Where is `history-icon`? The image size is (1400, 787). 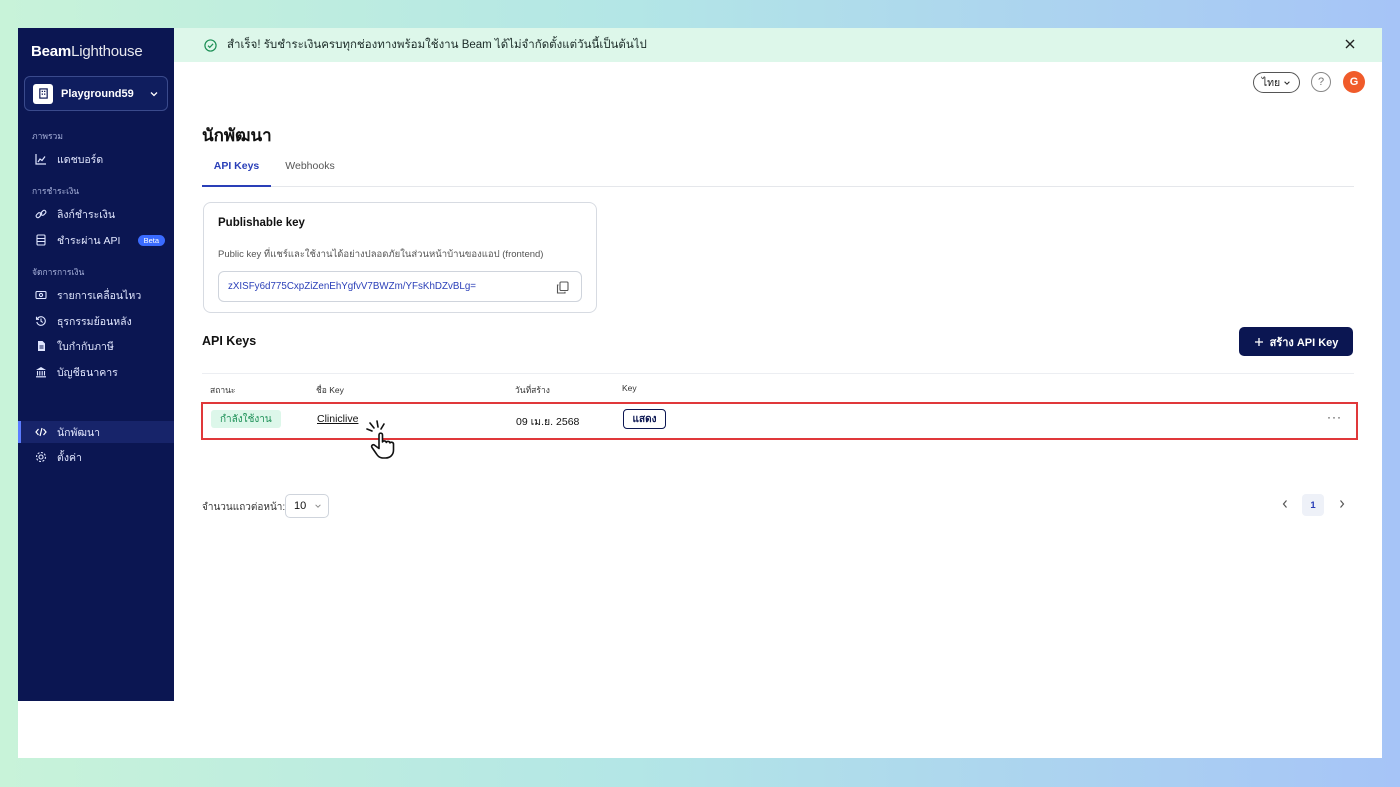 history-icon is located at coordinates (41, 321).